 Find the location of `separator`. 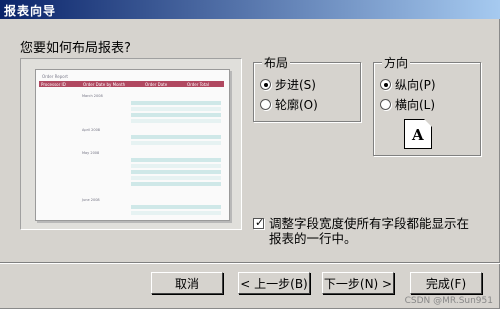

separator is located at coordinates (250, 263).